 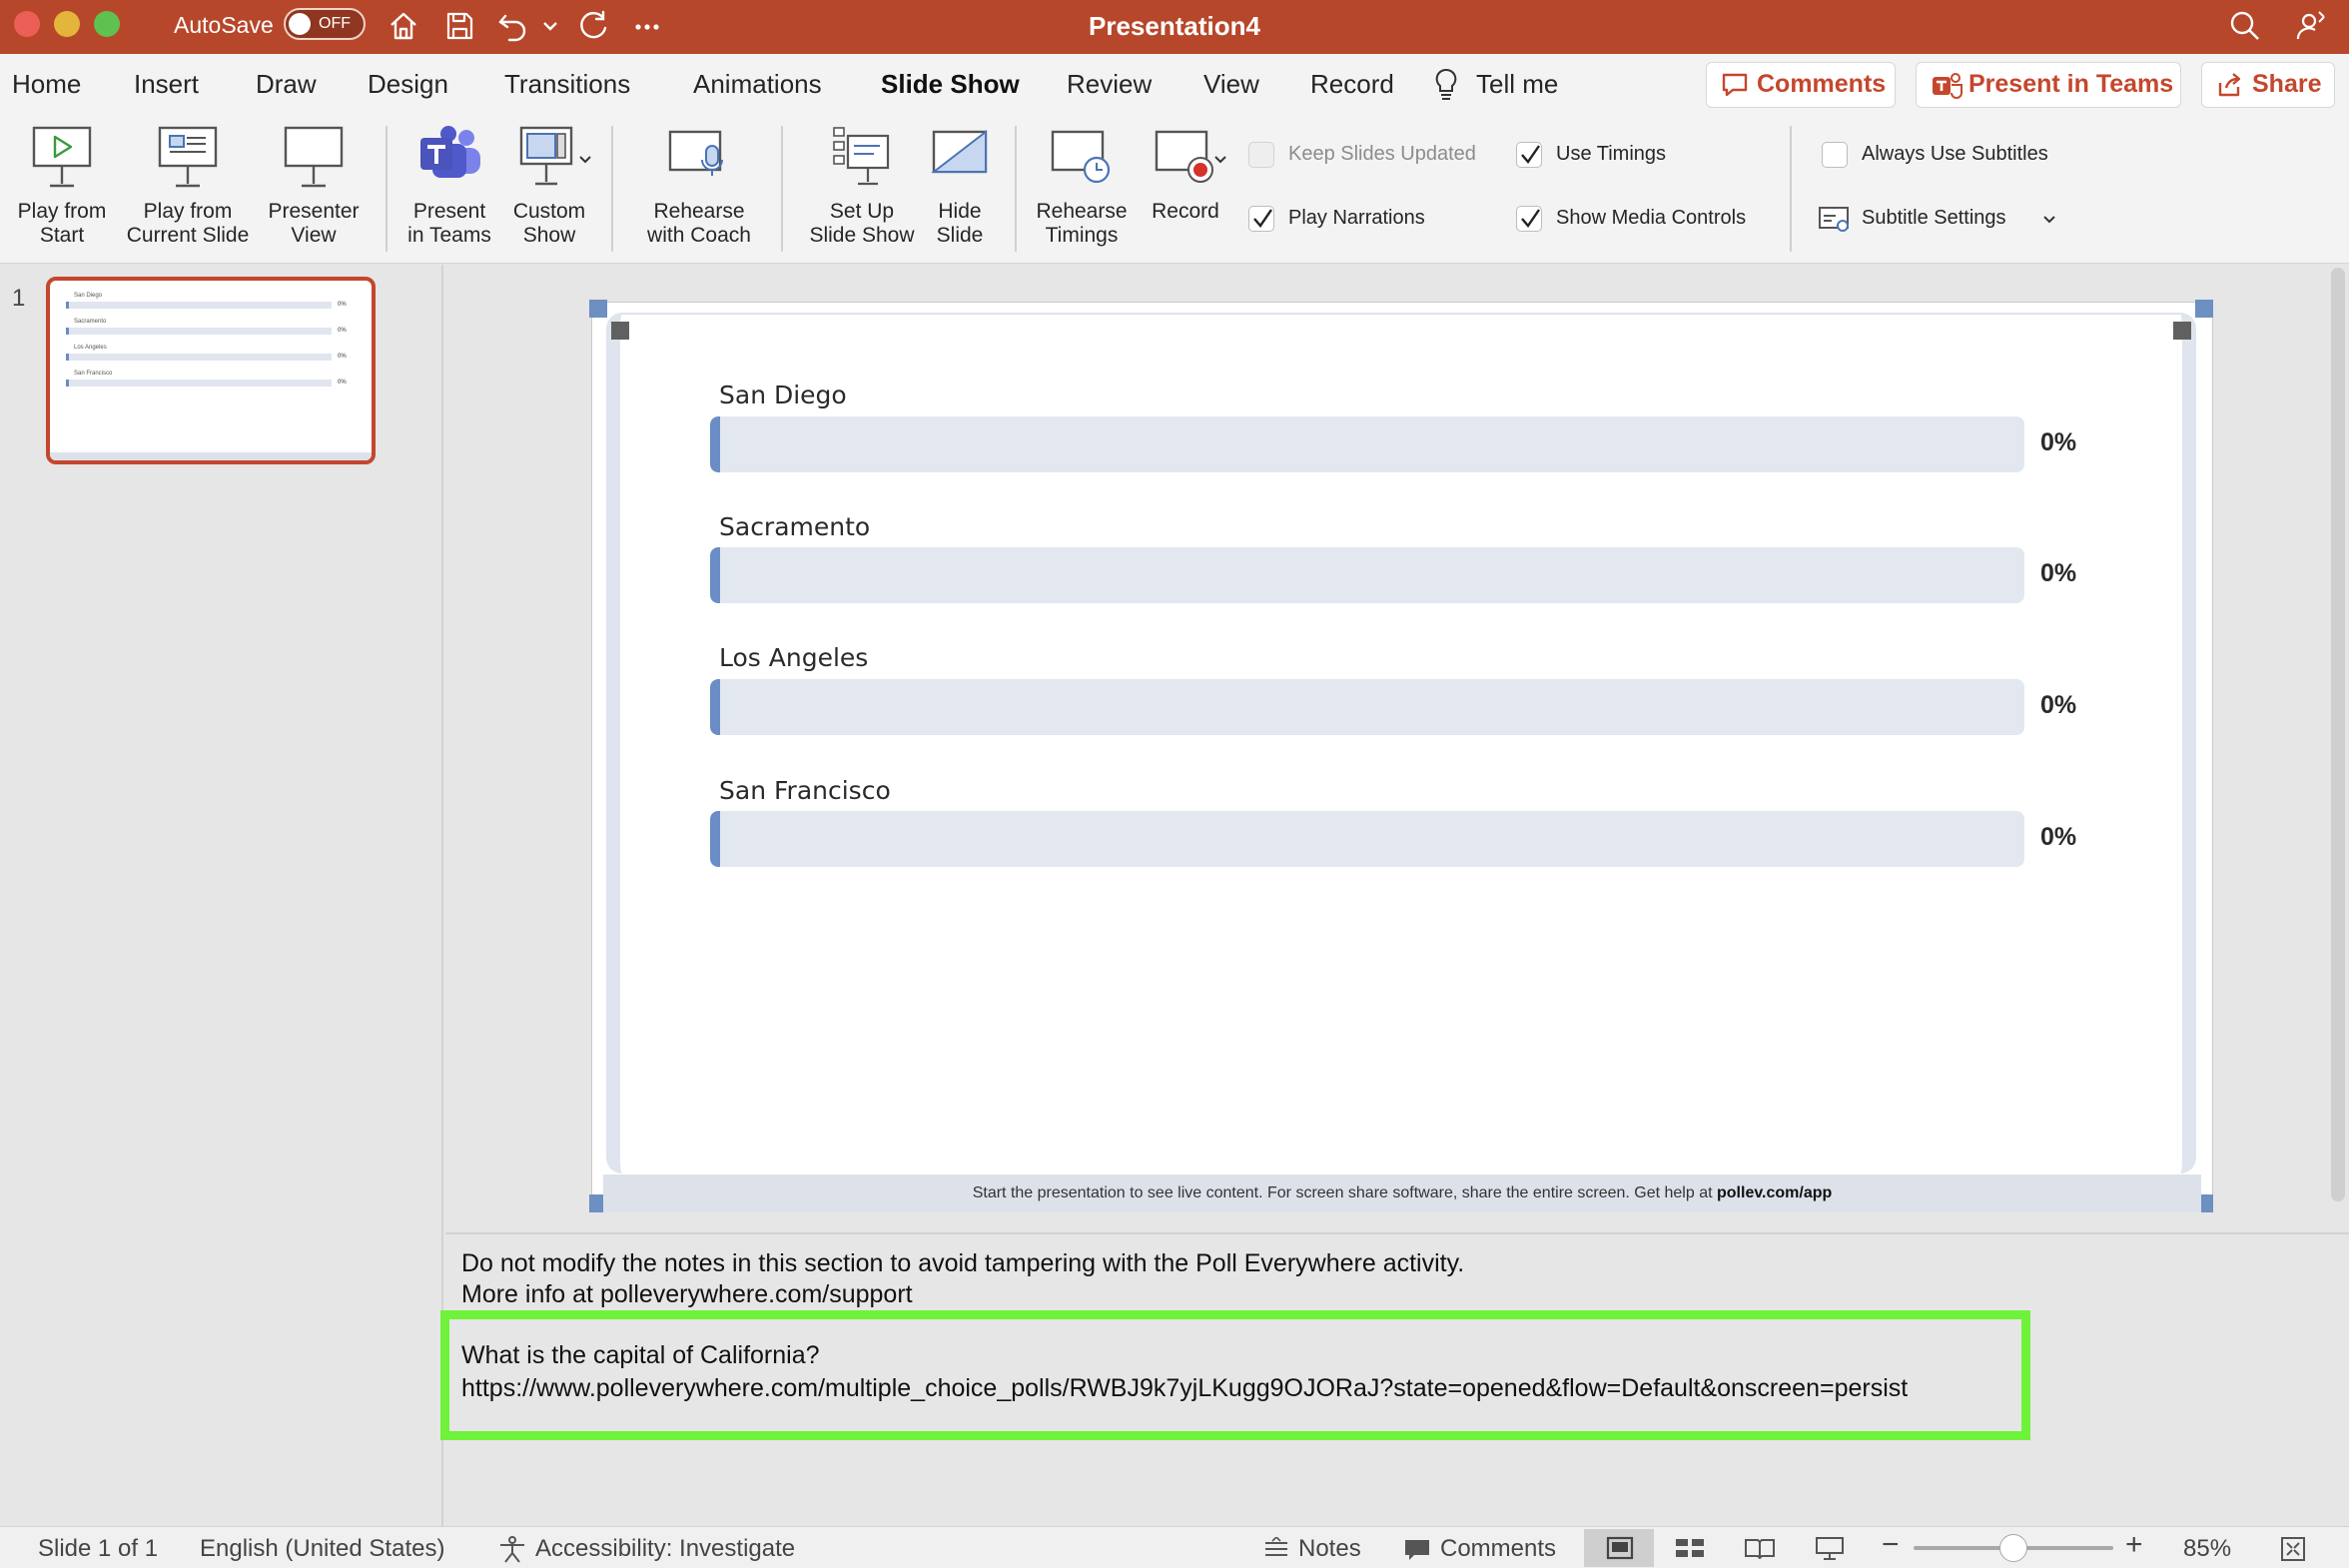 What do you see at coordinates (1082, 235) in the screenshot?
I see `rehearse-timings-label-2: Timings` at bounding box center [1082, 235].